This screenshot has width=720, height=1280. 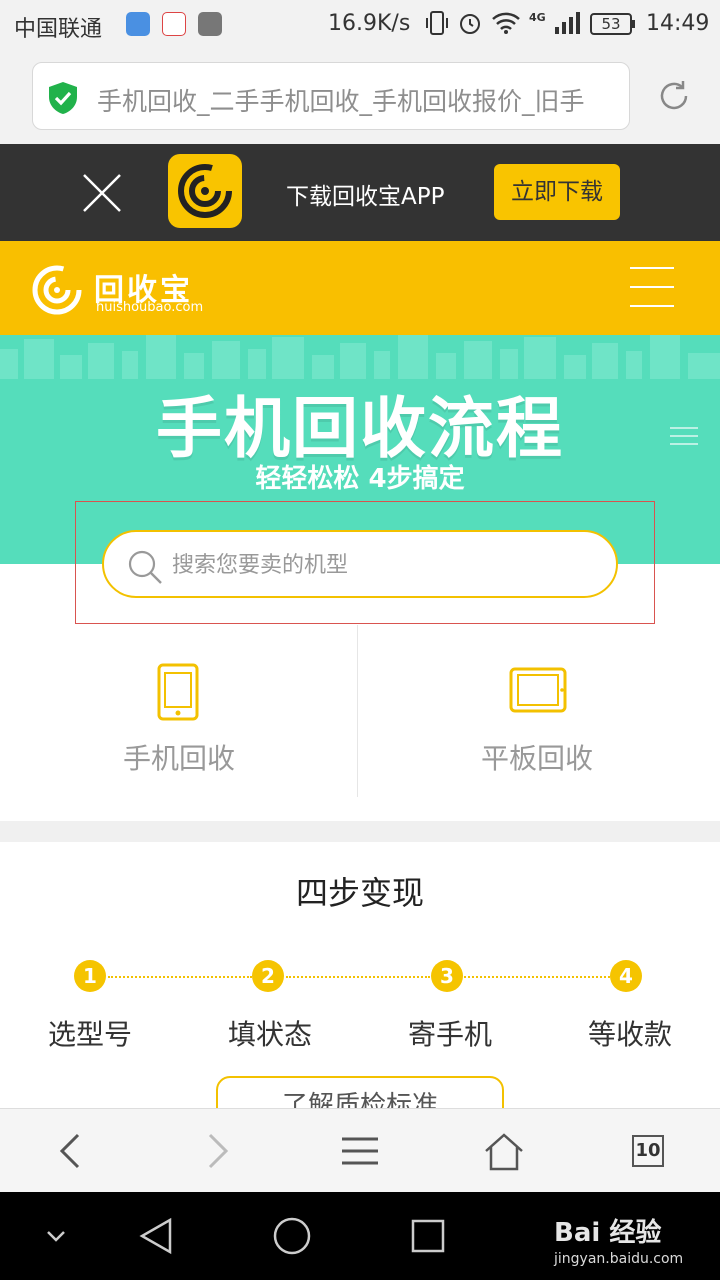 I want to click on city-skyline-decoration, so click(x=360, y=357).